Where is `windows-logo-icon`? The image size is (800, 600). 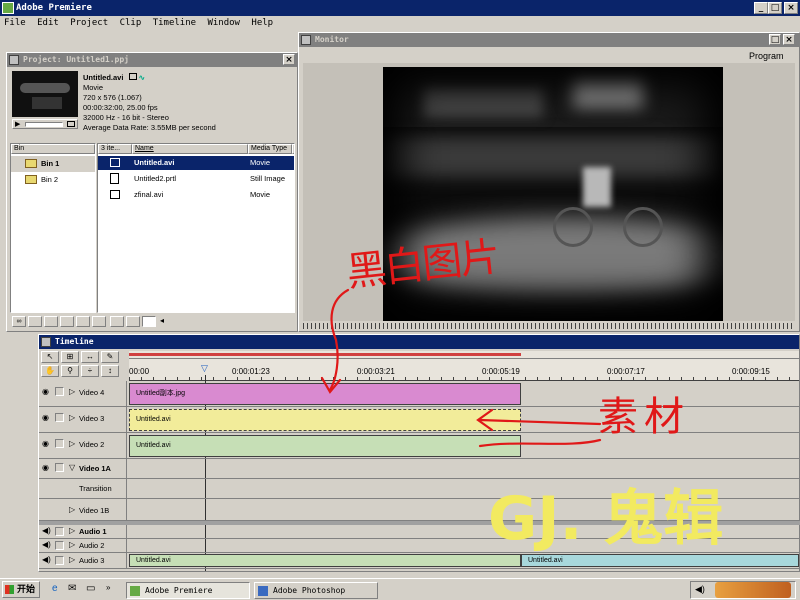 windows-logo-icon is located at coordinates (9, 589).